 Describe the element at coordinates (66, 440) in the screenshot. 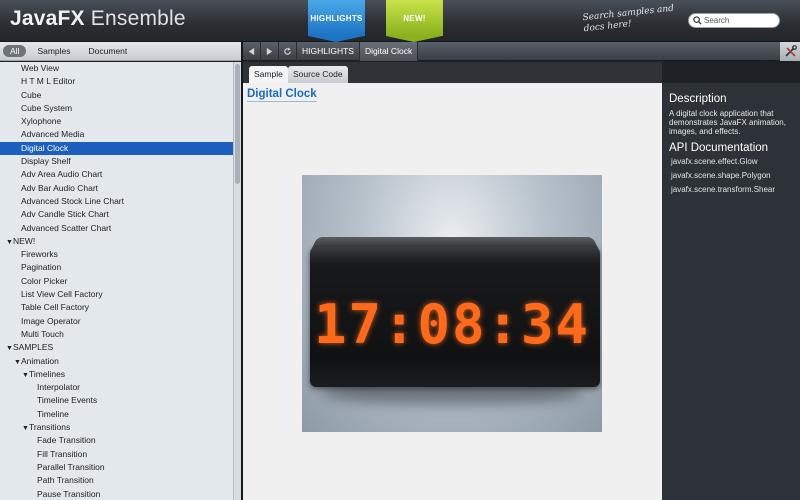

I see `tree-item-label: Fade Transition` at that location.